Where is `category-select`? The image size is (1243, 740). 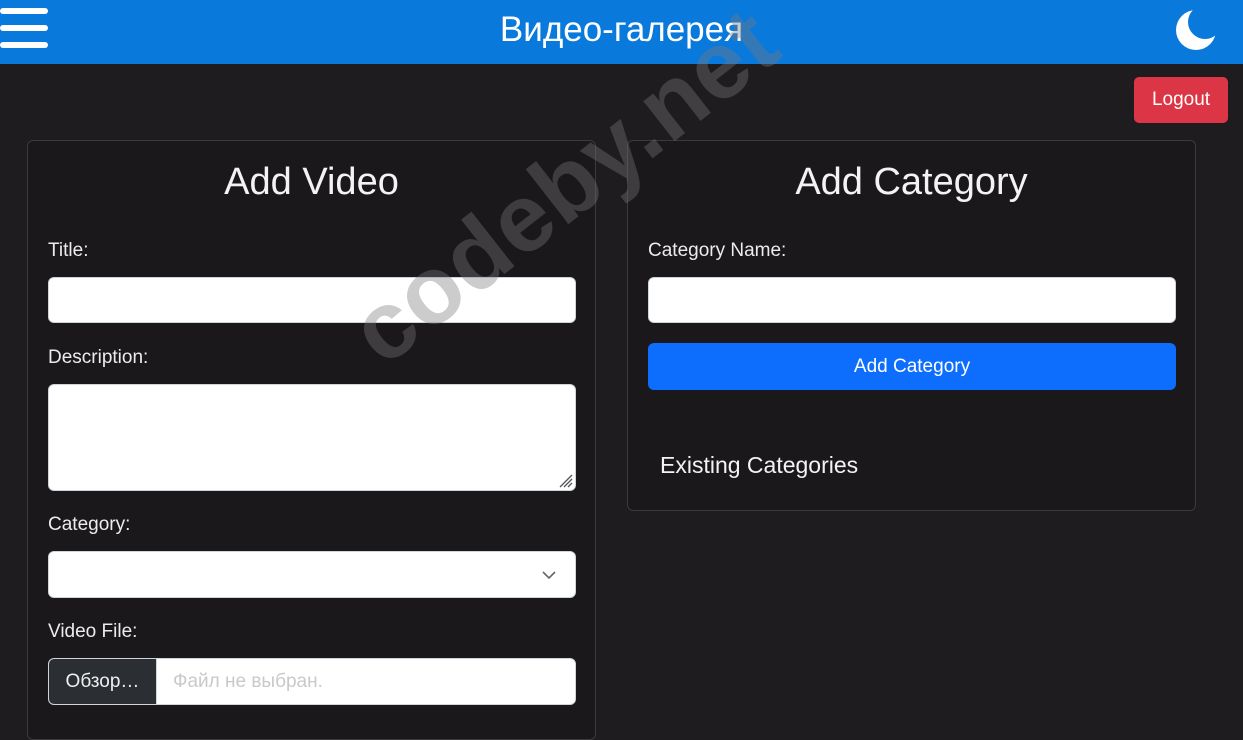
category-select is located at coordinates (312, 574).